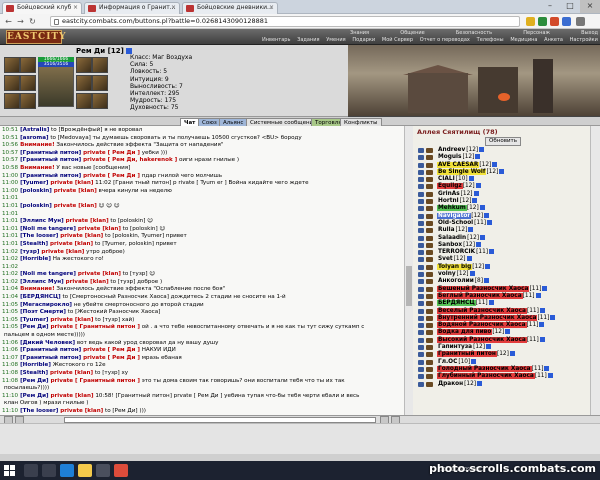 This screenshot has width=600, height=480. What do you see at coordinates (505, 194) in the screenshot?
I see `user-row: GrinAs[12]` at bounding box center [505, 194].